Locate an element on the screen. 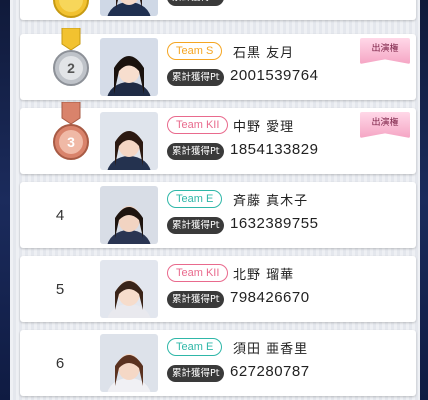 Image resolution: width=428 pixels, height=400 pixels. rank-number: 4 is located at coordinates (60, 215).